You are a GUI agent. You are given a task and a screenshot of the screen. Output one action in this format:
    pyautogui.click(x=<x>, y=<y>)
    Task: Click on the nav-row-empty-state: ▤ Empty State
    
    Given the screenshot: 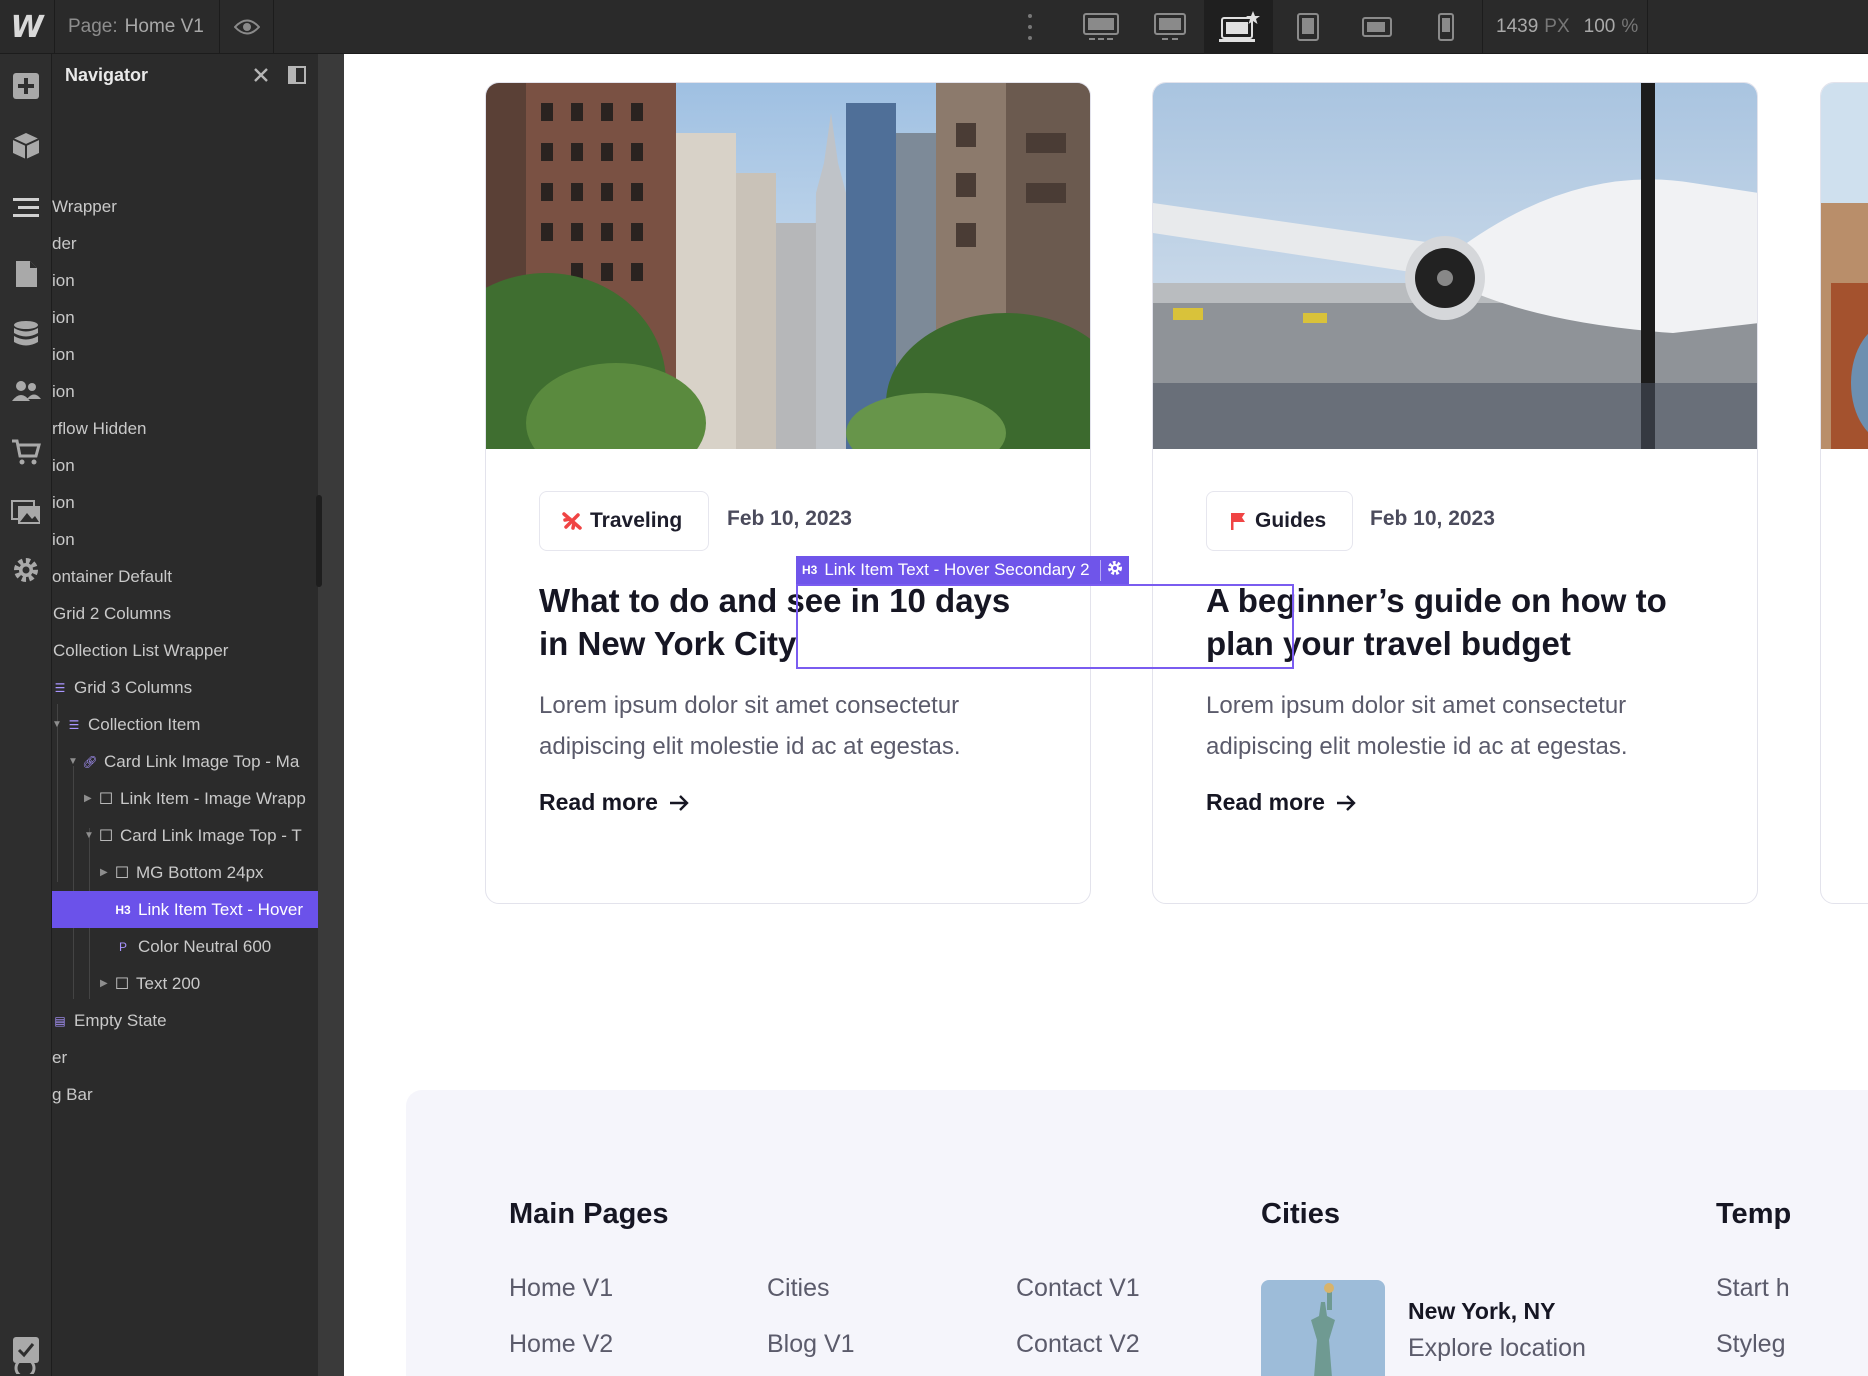 What is the action you would take?
    pyautogui.click(x=185, y=1020)
    